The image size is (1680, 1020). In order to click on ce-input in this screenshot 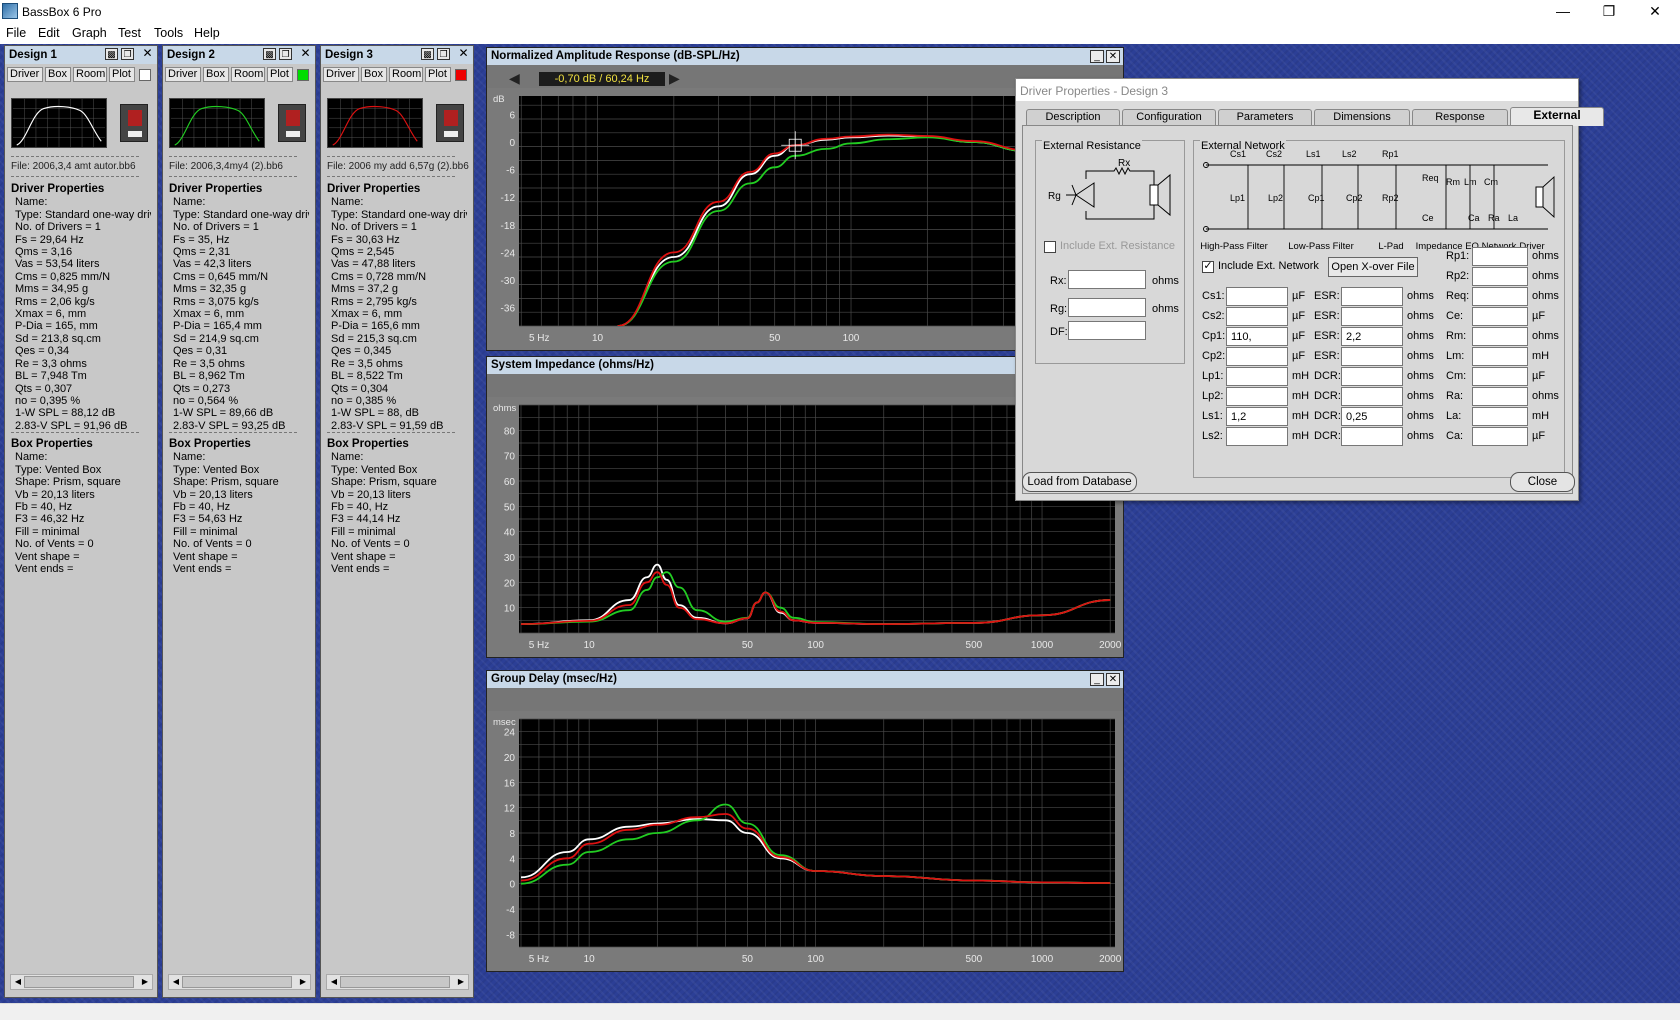, I will do `click(1500, 316)`.